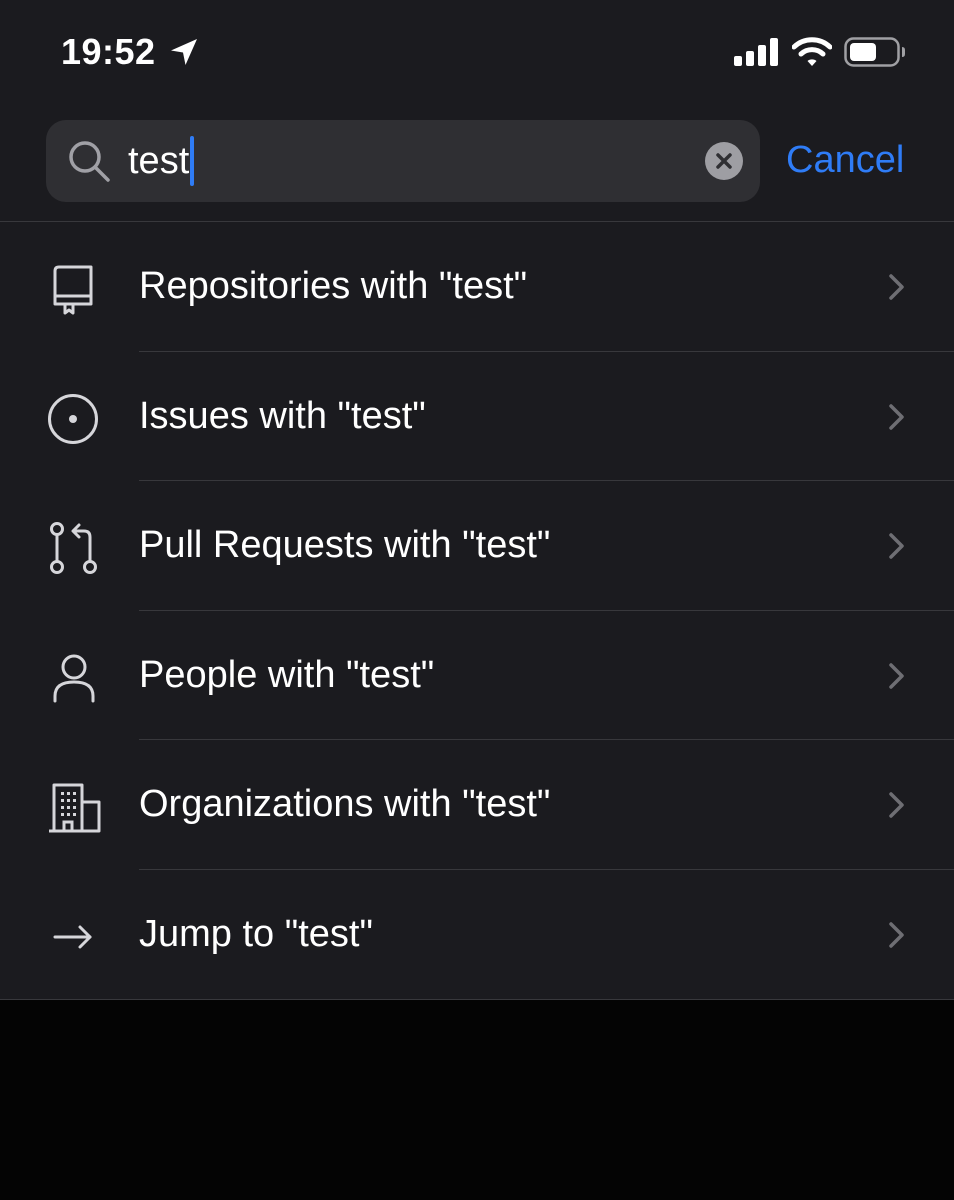 The height and width of the screenshot is (1200, 954). I want to click on issue-icon, so click(73, 418).